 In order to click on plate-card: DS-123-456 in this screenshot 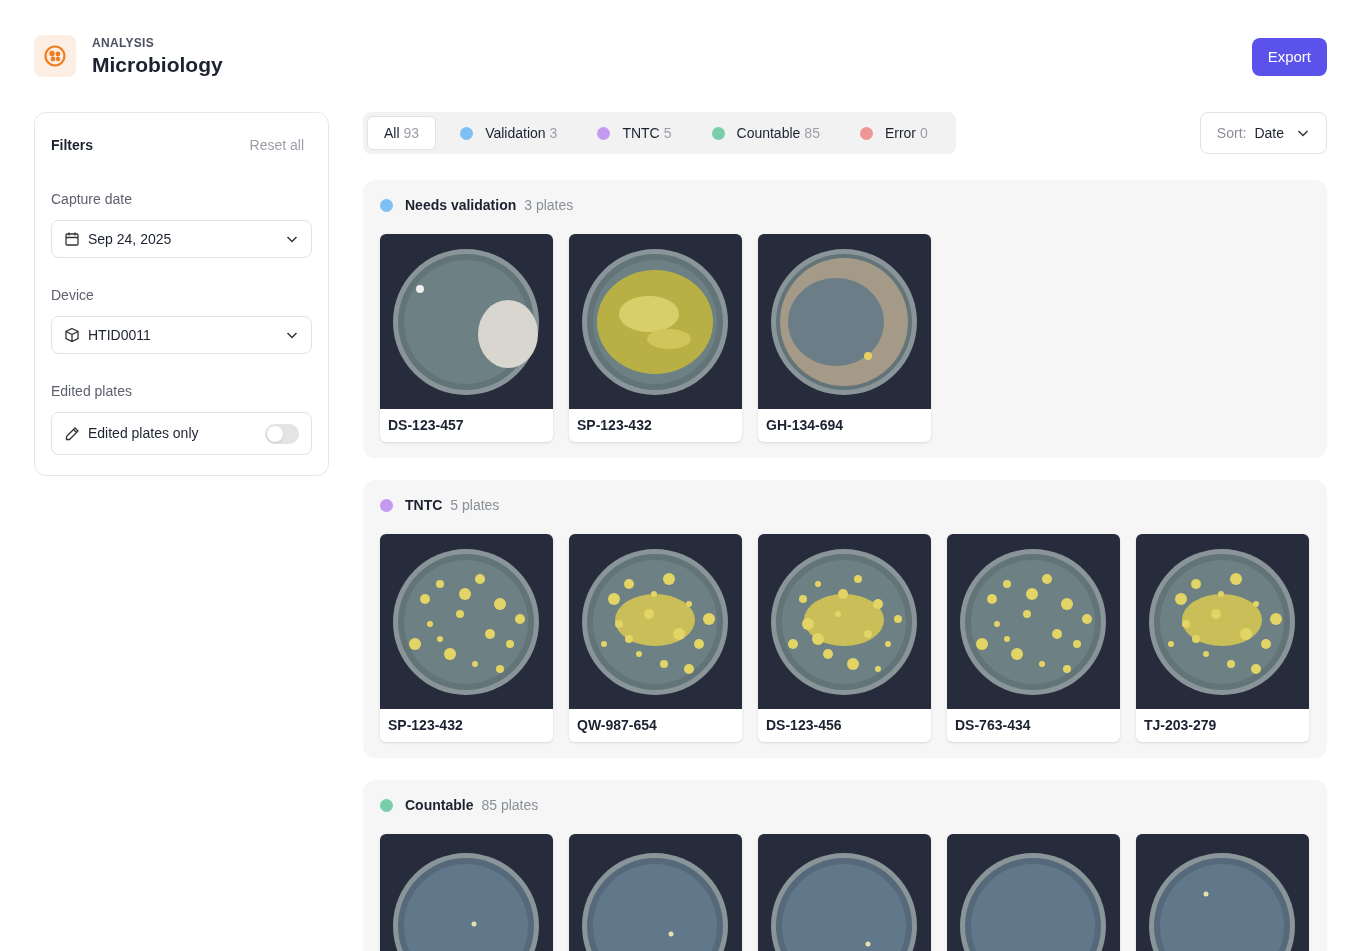, I will do `click(844, 638)`.